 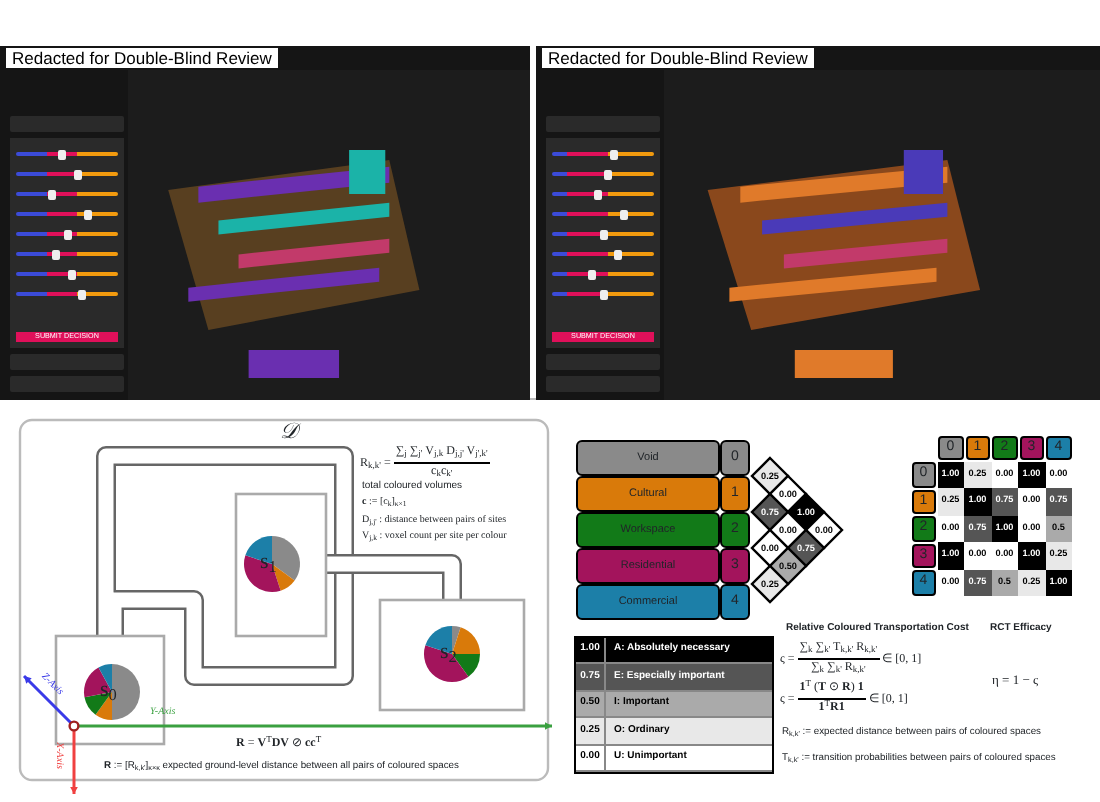 What do you see at coordinates (74, 726) in the screenshot?
I see `origin-marker` at bounding box center [74, 726].